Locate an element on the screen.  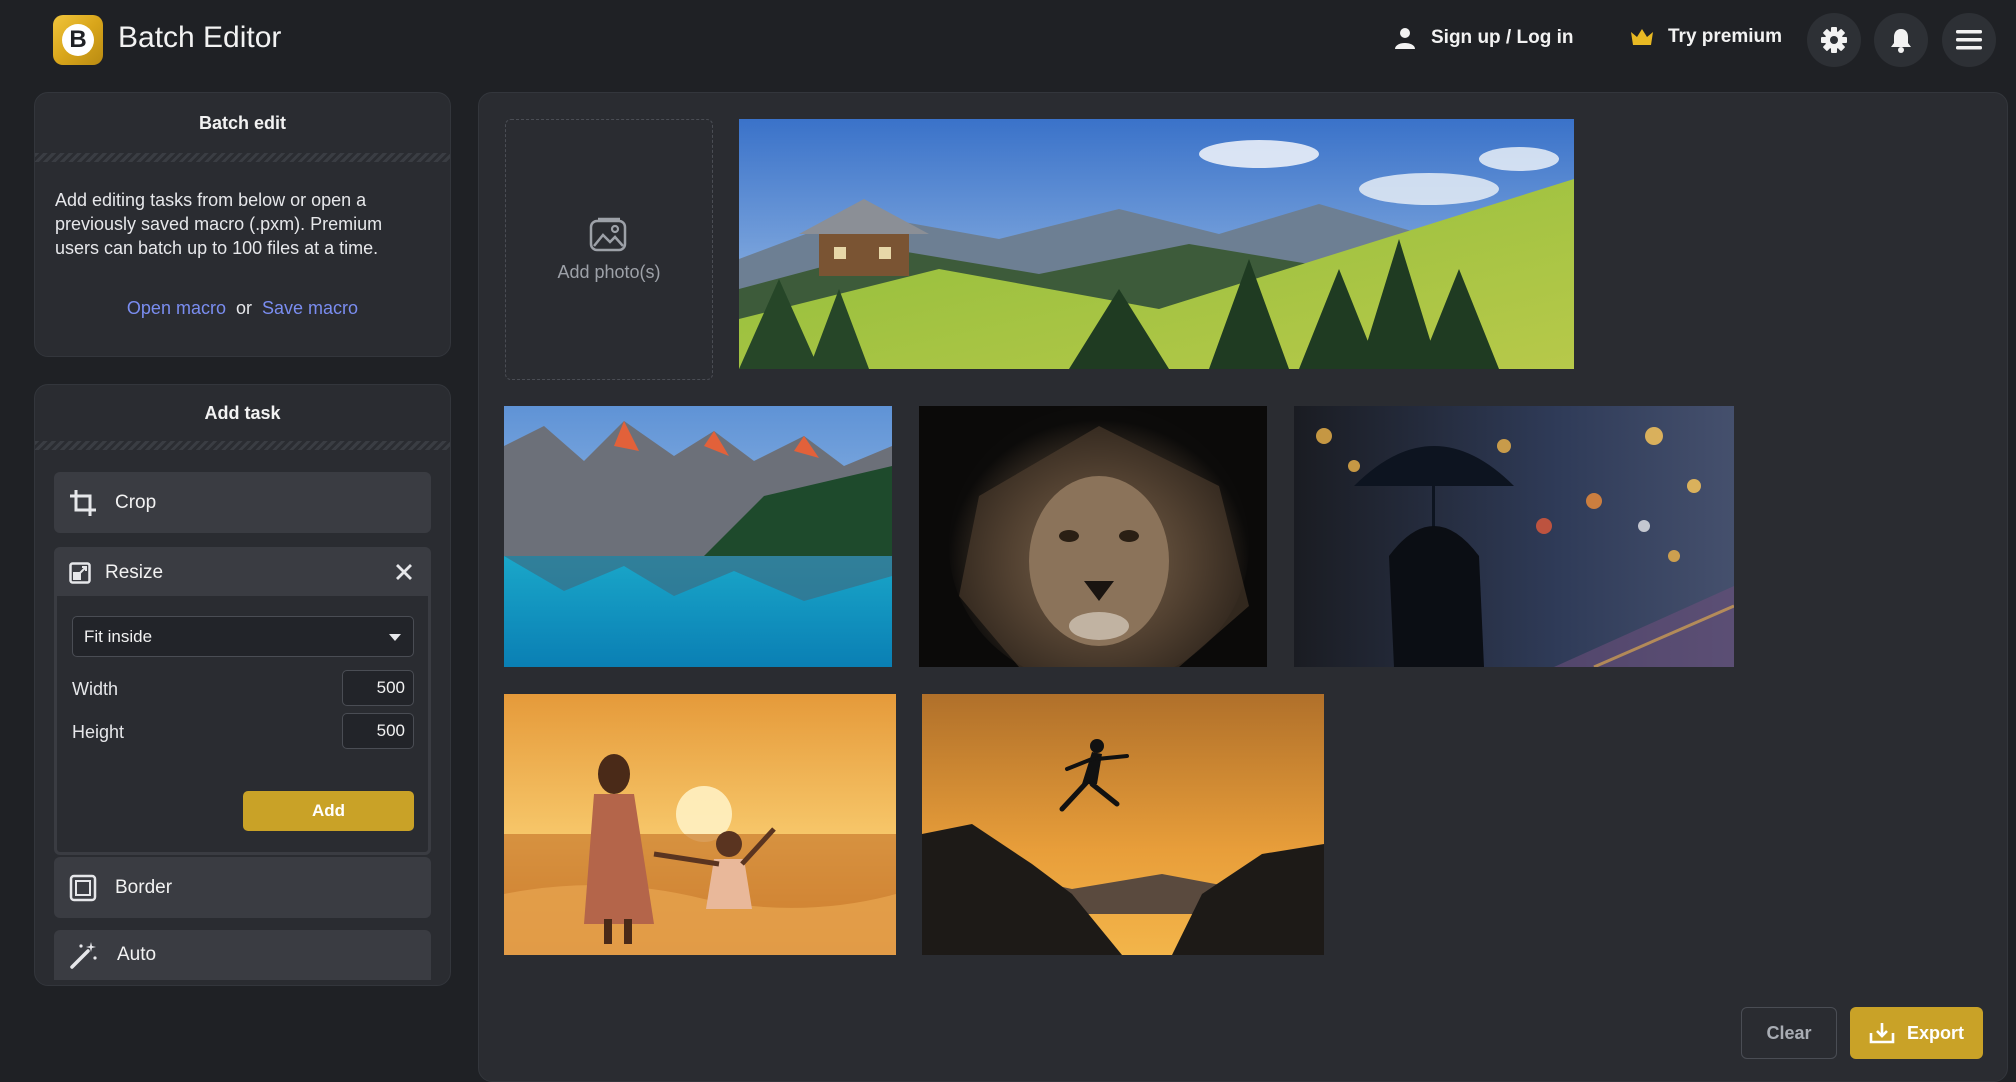
batch-edit-title: Batch edit is located at coordinates (242, 122).